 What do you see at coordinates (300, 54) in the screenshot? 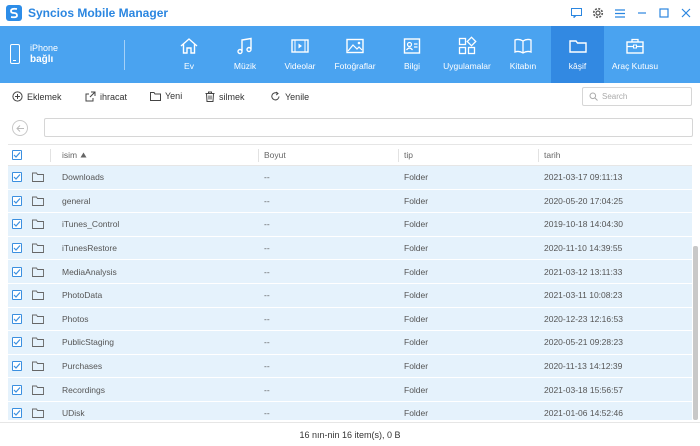
I see `nav-item-videos: Videolar` at bounding box center [300, 54].